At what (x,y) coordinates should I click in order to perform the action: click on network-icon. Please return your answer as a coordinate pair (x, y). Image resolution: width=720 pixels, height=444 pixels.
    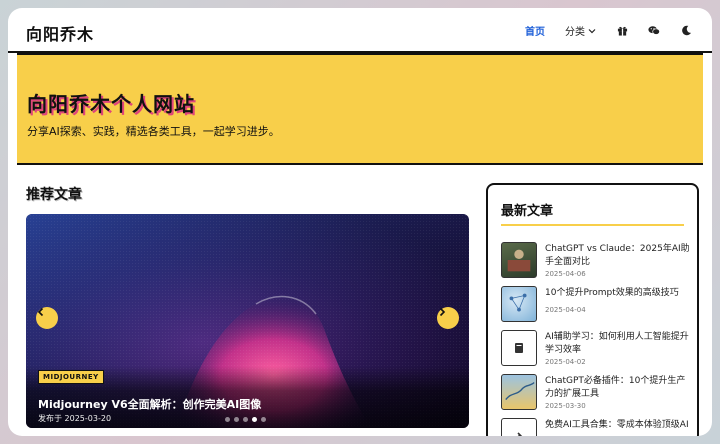
    Looking at the image, I should click on (518, 302).